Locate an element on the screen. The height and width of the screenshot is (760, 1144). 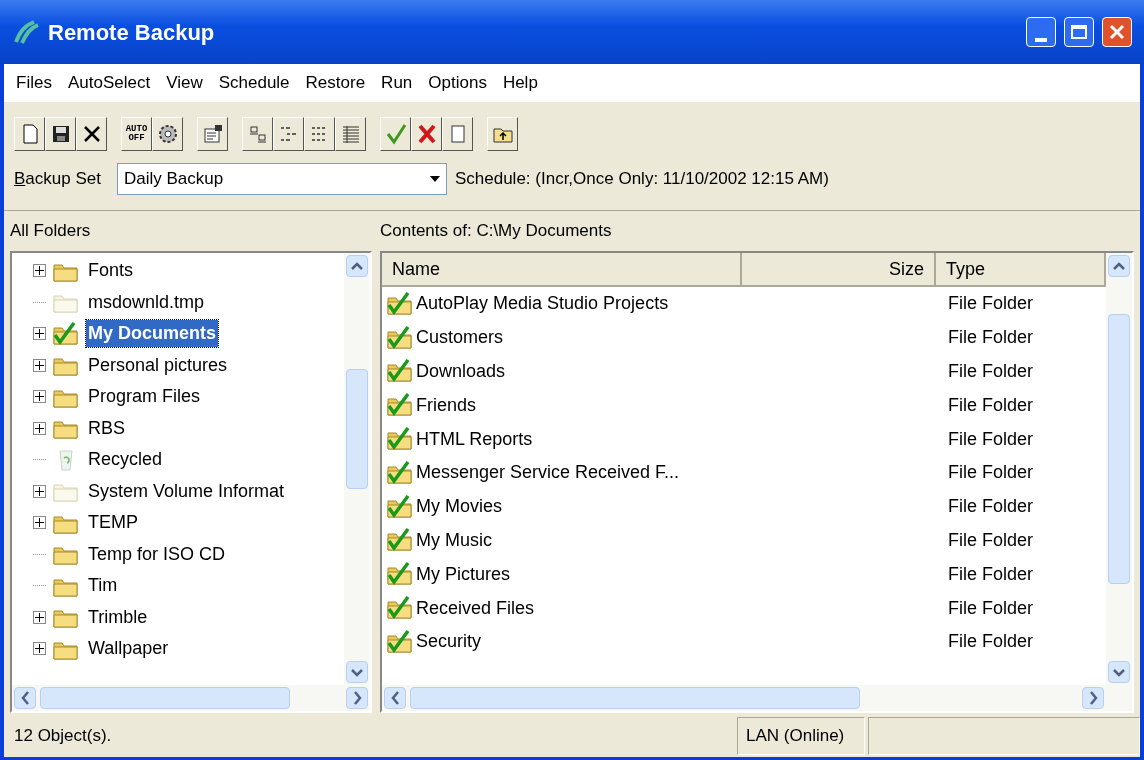
menu-item: AutoSelect is located at coordinates (109, 83).